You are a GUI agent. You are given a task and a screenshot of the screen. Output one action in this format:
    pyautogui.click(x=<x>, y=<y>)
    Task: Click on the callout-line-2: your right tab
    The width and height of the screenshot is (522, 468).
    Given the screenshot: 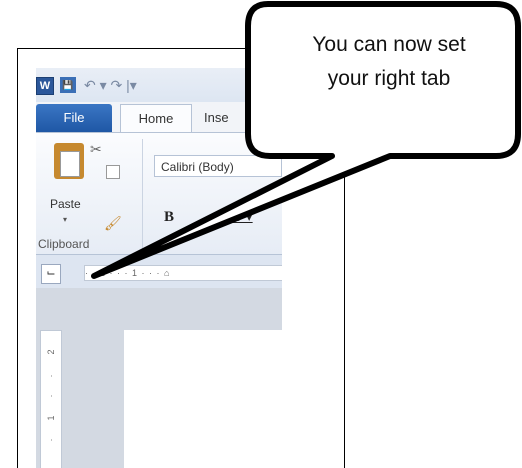 What is the action you would take?
    pyautogui.click(x=389, y=78)
    